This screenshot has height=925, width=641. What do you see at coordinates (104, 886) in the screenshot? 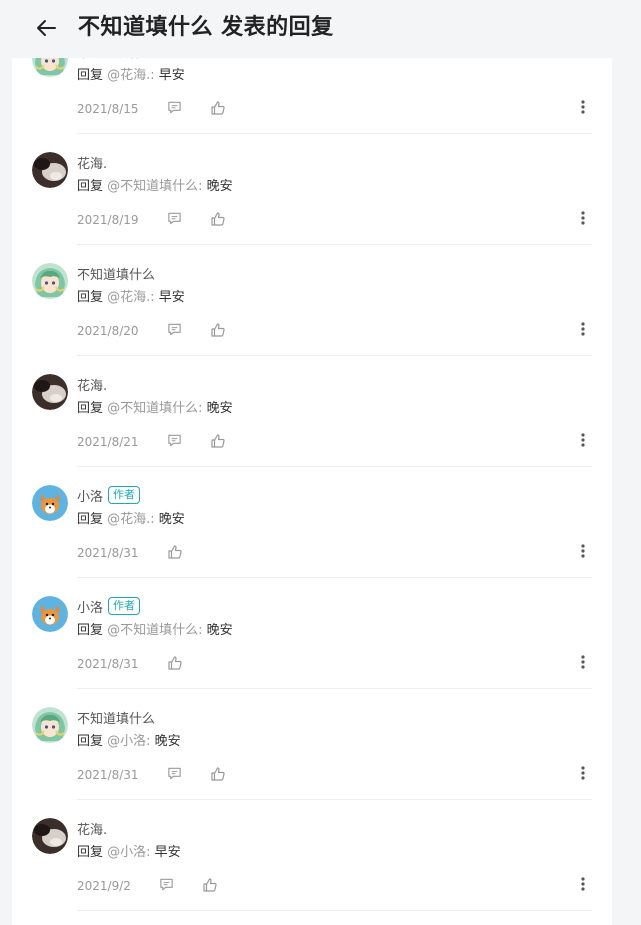
I see `reply-date: 2021/9/2` at bounding box center [104, 886].